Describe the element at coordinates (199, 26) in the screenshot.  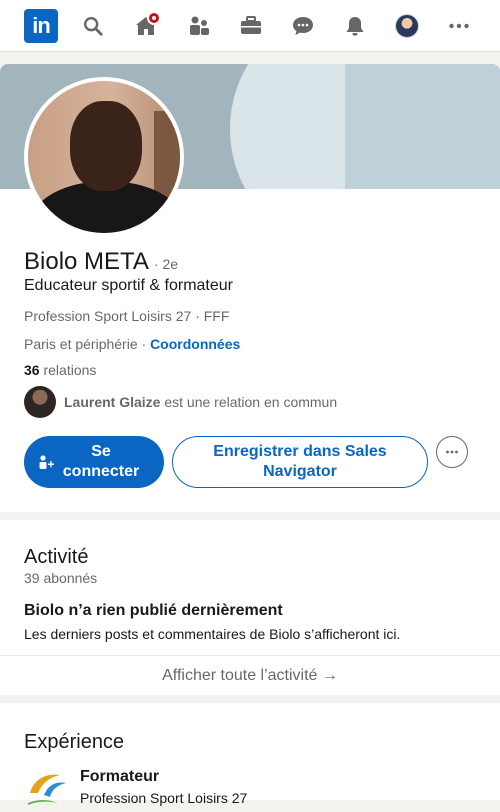
I see `network-icon` at that location.